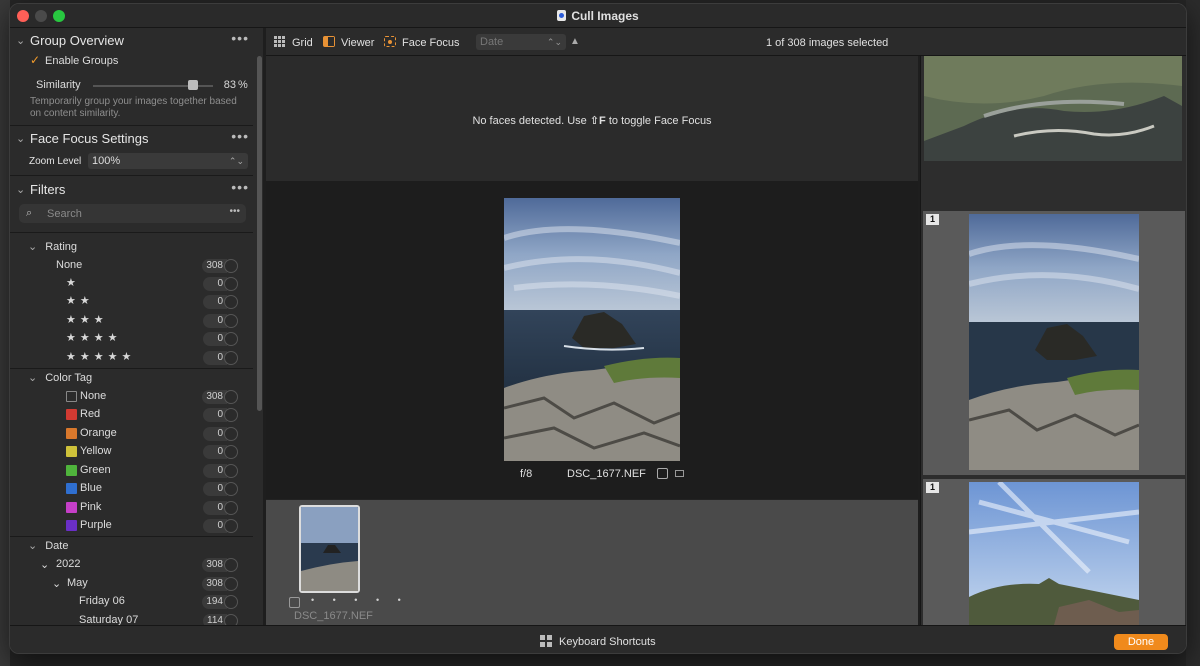 The height and width of the screenshot is (666, 1200). What do you see at coordinates (131, 191) in the screenshot?
I see `filters-header: ⌄ Filters •••` at bounding box center [131, 191].